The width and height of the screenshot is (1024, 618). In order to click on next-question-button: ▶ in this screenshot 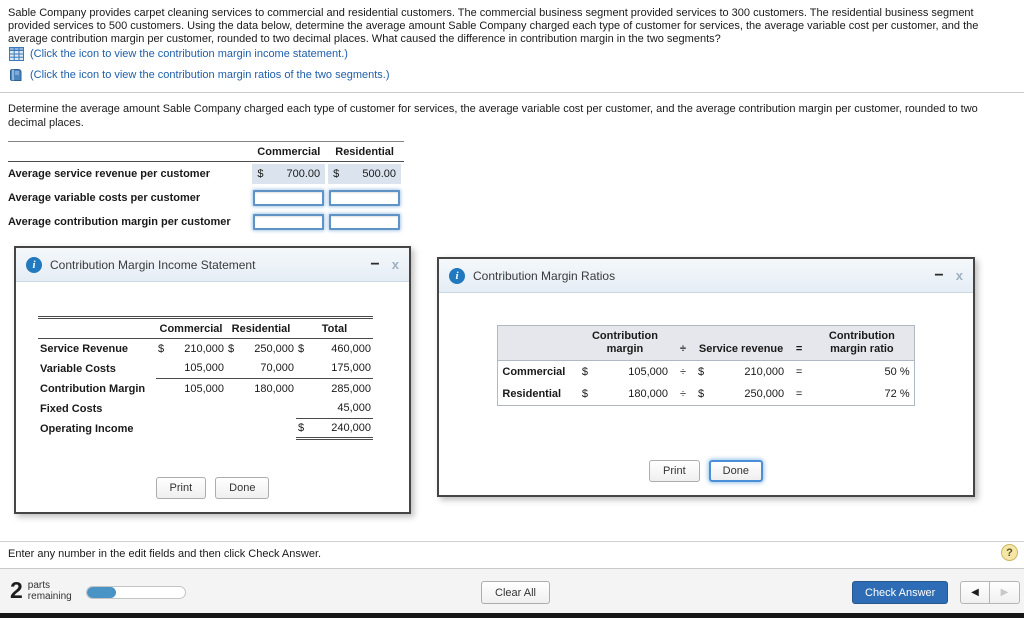, I will do `click(1005, 592)`.